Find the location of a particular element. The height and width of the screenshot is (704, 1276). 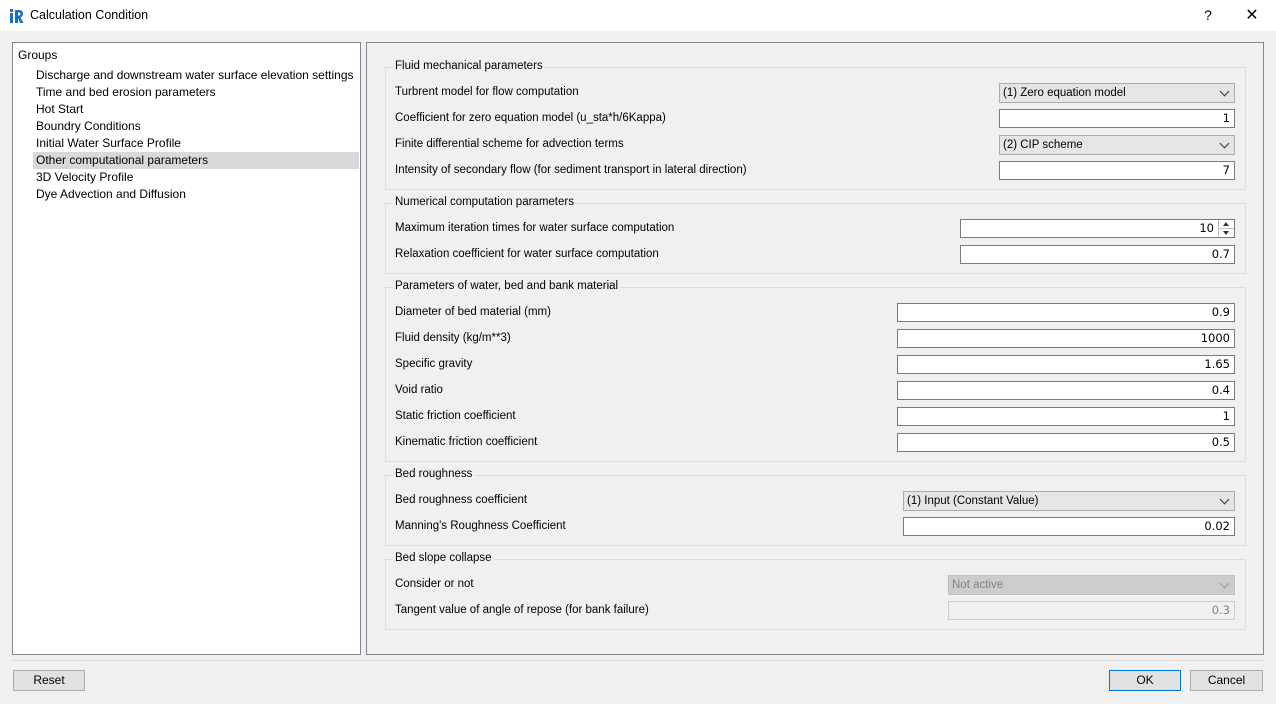

max-iteration-value: 10 is located at coordinates (1206, 228).